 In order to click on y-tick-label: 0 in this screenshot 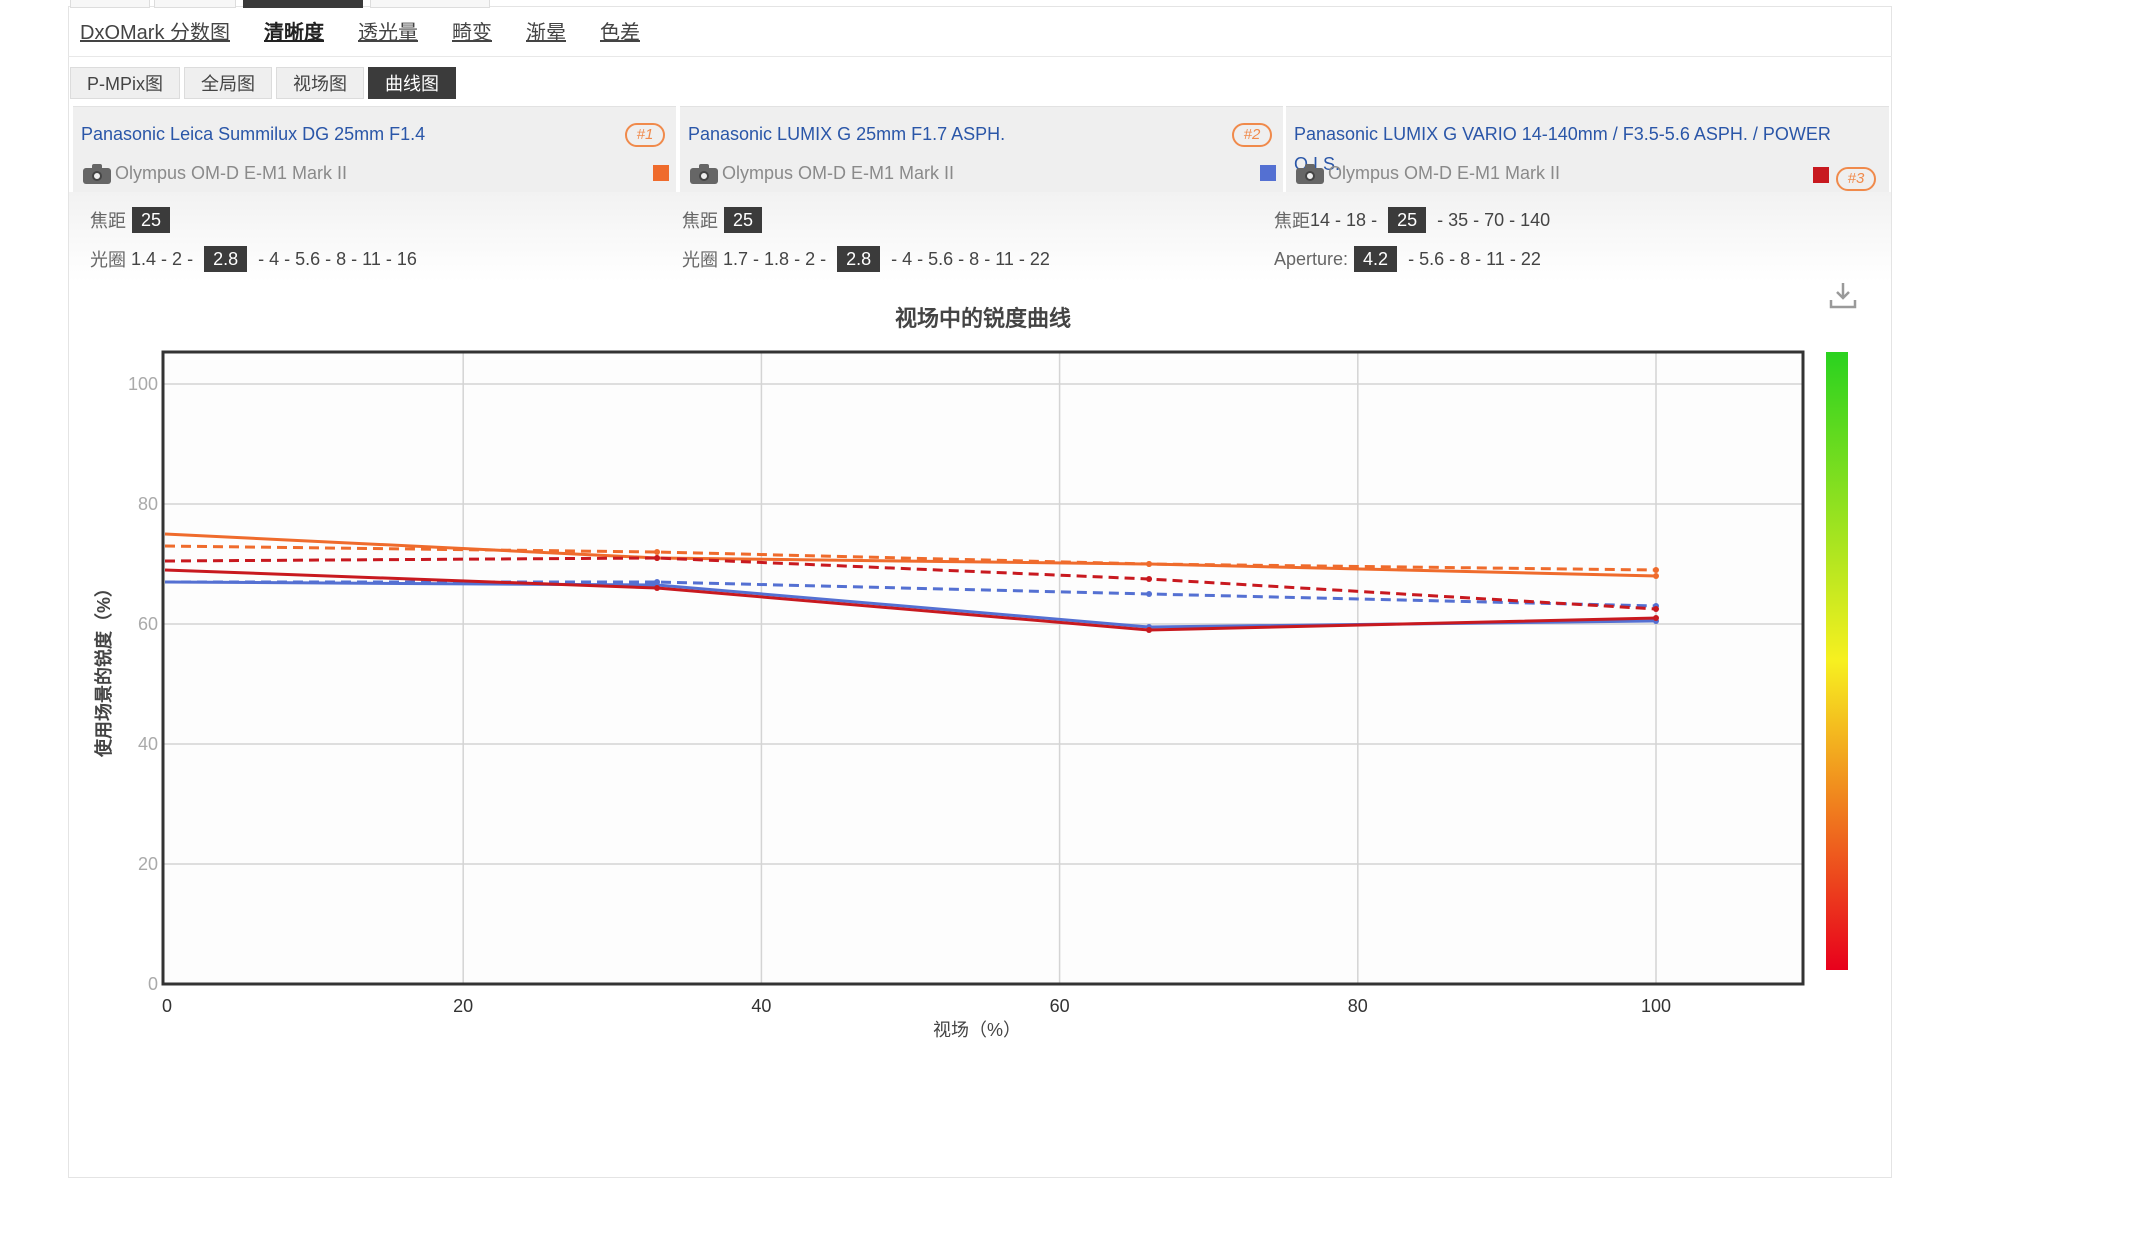, I will do `click(153, 984)`.